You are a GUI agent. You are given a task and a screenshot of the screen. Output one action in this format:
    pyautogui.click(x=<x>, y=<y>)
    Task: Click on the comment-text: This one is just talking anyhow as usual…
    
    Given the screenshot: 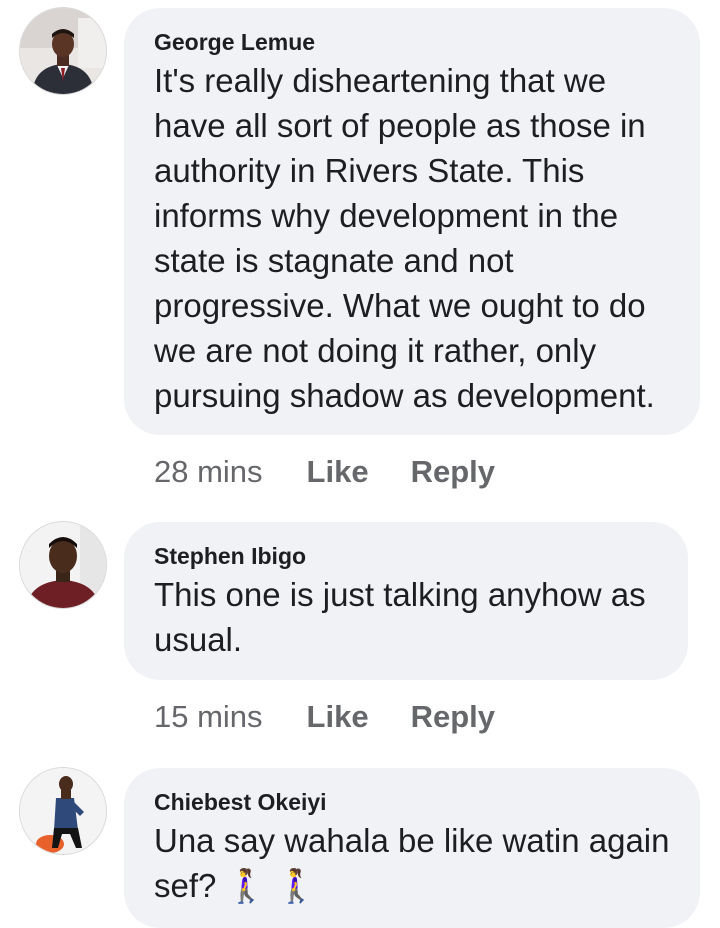 What is the action you would take?
    pyautogui.click(x=400, y=617)
    